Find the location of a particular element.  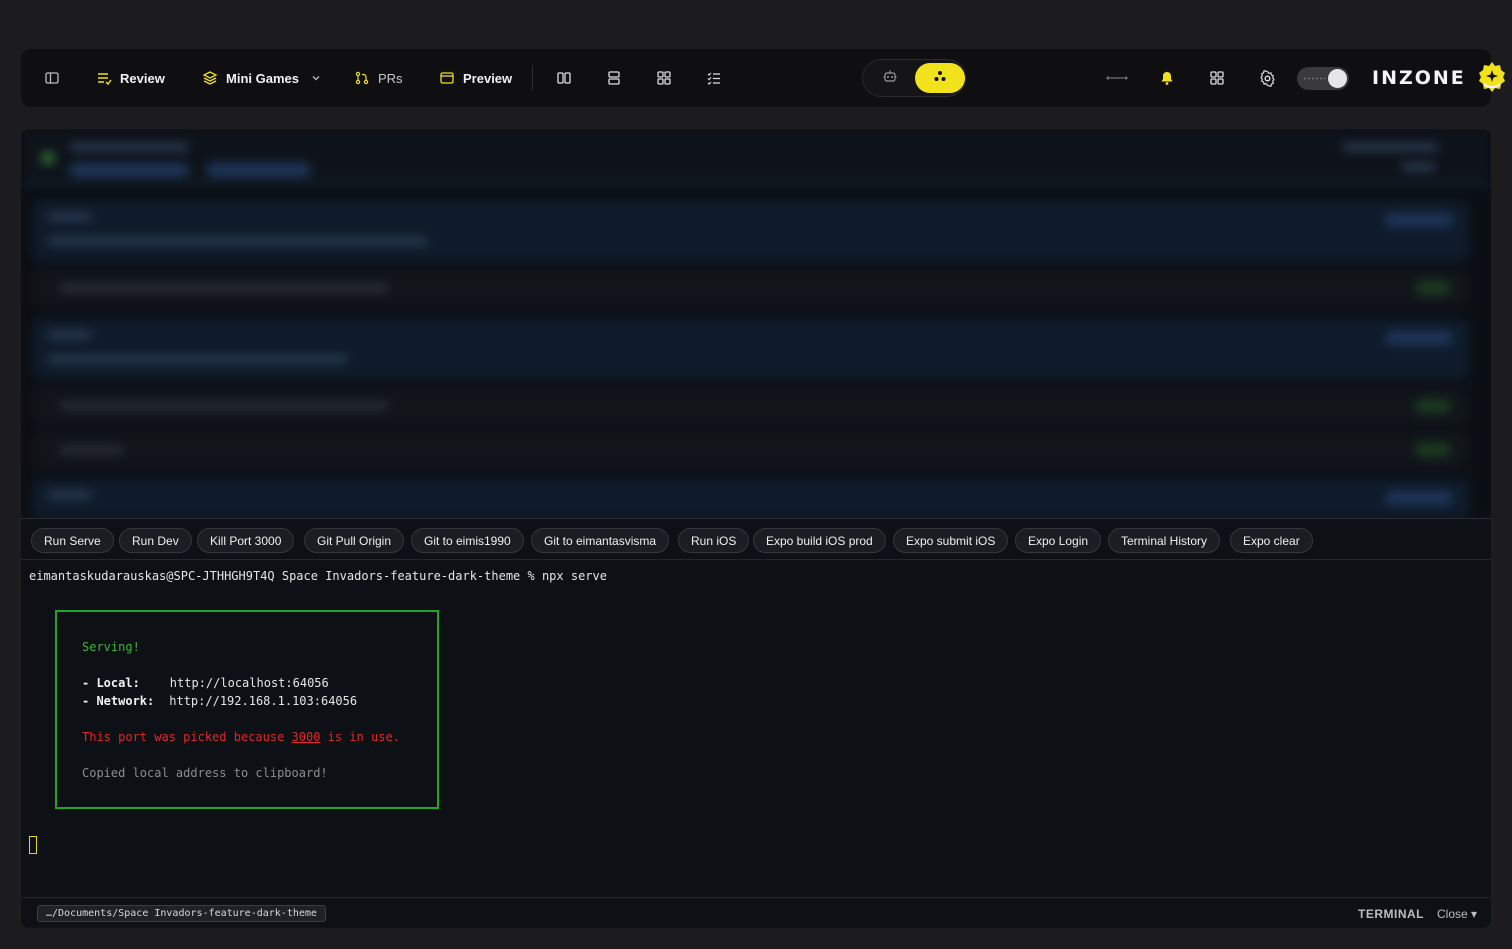

local-line: - Local: http://localhost:64056 is located at coordinates (205, 683).